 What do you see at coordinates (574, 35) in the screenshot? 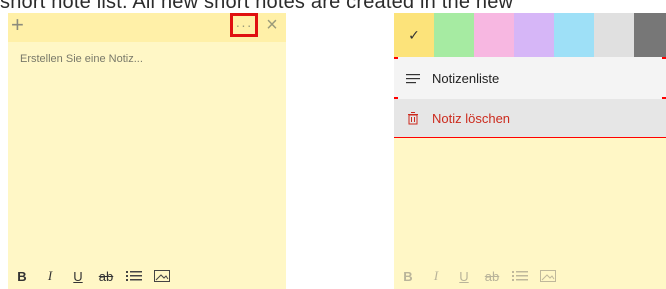
I see `swatch-blue` at bounding box center [574, 35].